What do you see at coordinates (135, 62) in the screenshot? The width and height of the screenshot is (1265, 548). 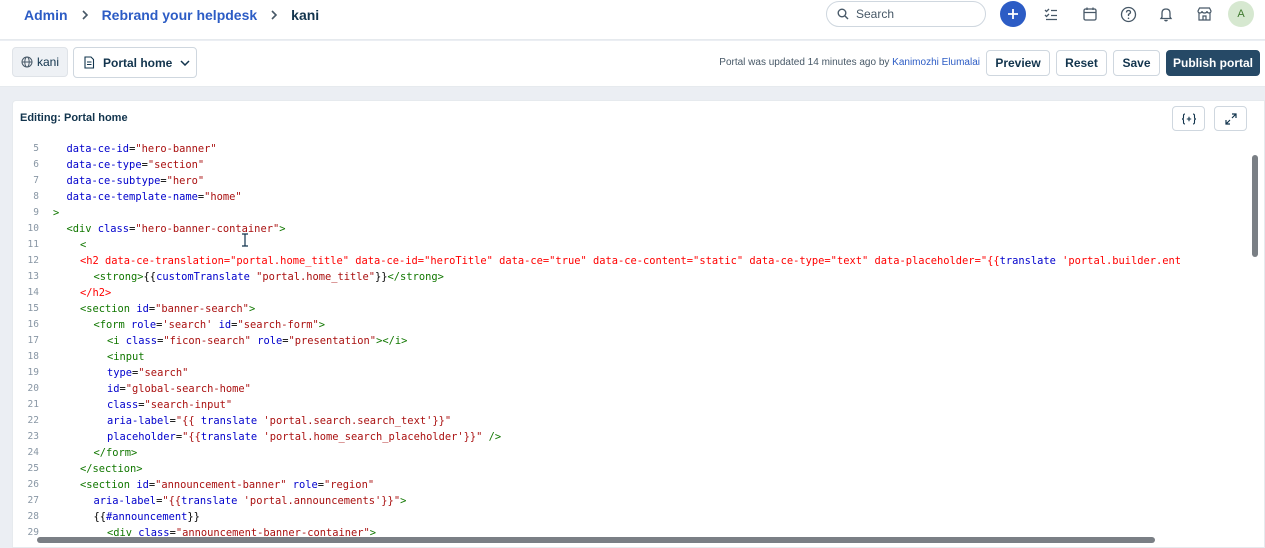 I see `page-select-dropdown: Portal home` at bounding box center [135, 62].